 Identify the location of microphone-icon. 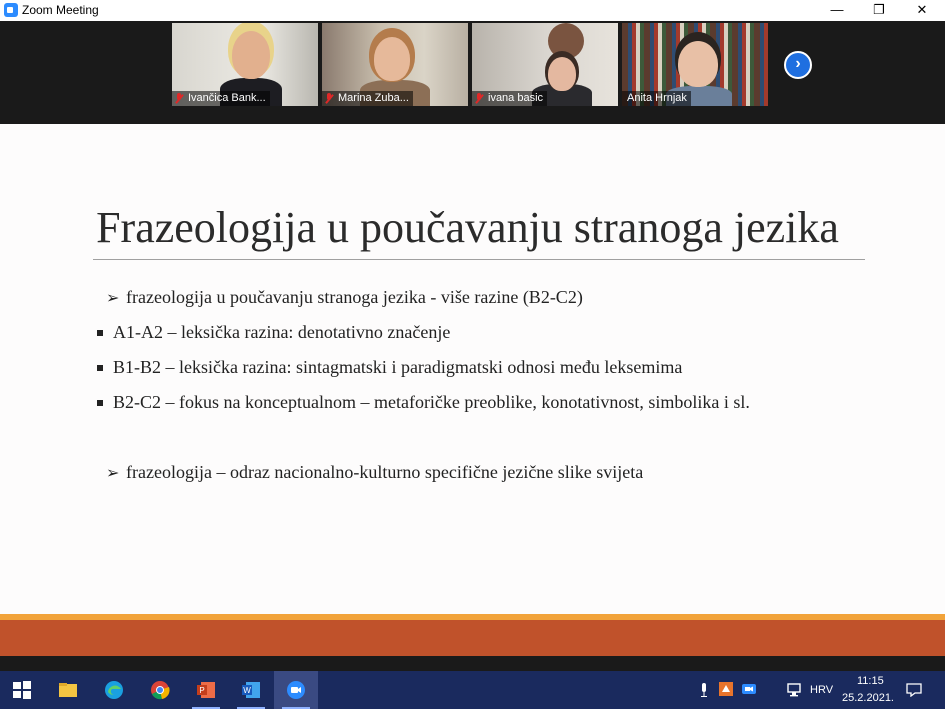
(704, 690).